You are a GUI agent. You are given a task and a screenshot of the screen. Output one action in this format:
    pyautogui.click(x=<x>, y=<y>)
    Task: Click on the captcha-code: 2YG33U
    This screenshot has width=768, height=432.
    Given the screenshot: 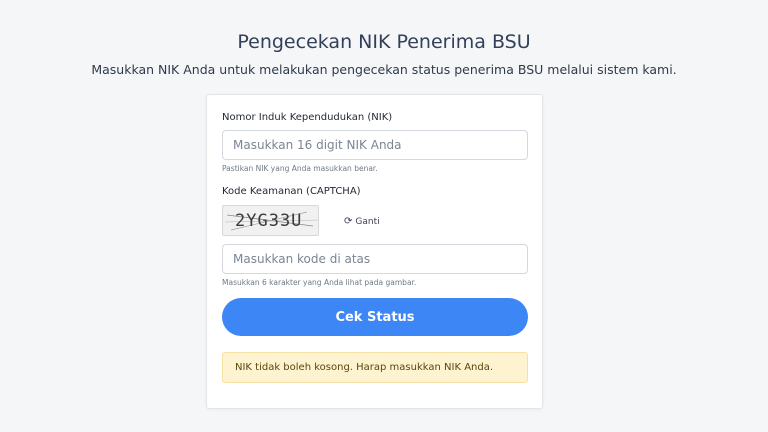 What is the action you would take?
    pyautogui.click(x=269, y=221)
    